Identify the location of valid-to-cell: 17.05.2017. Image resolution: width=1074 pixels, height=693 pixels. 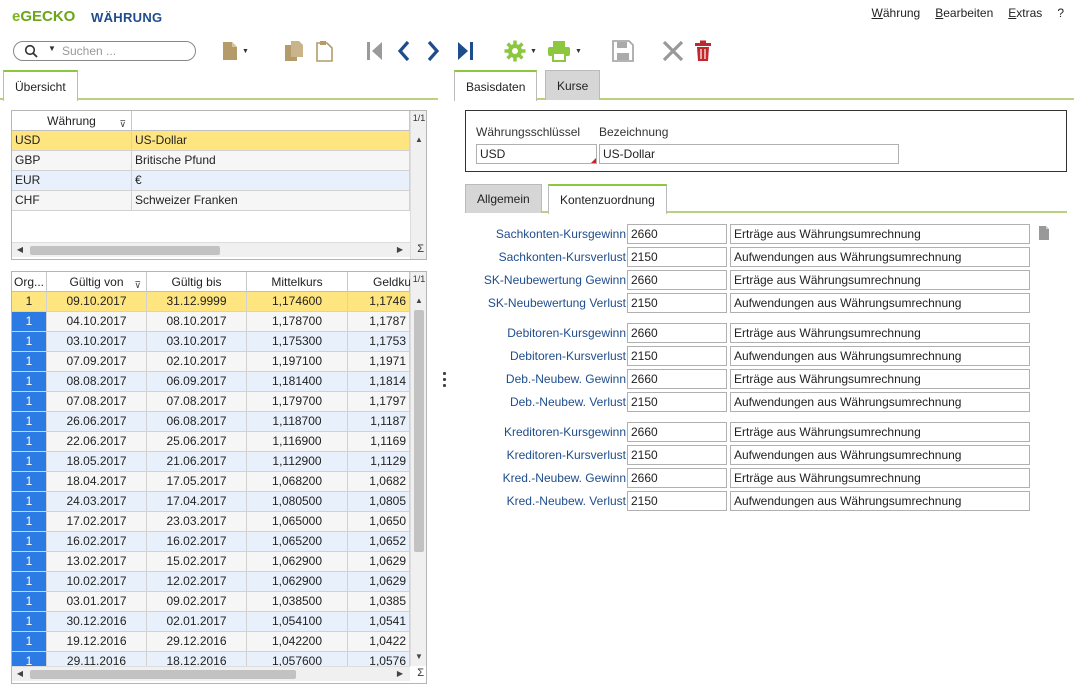
(197, 482).